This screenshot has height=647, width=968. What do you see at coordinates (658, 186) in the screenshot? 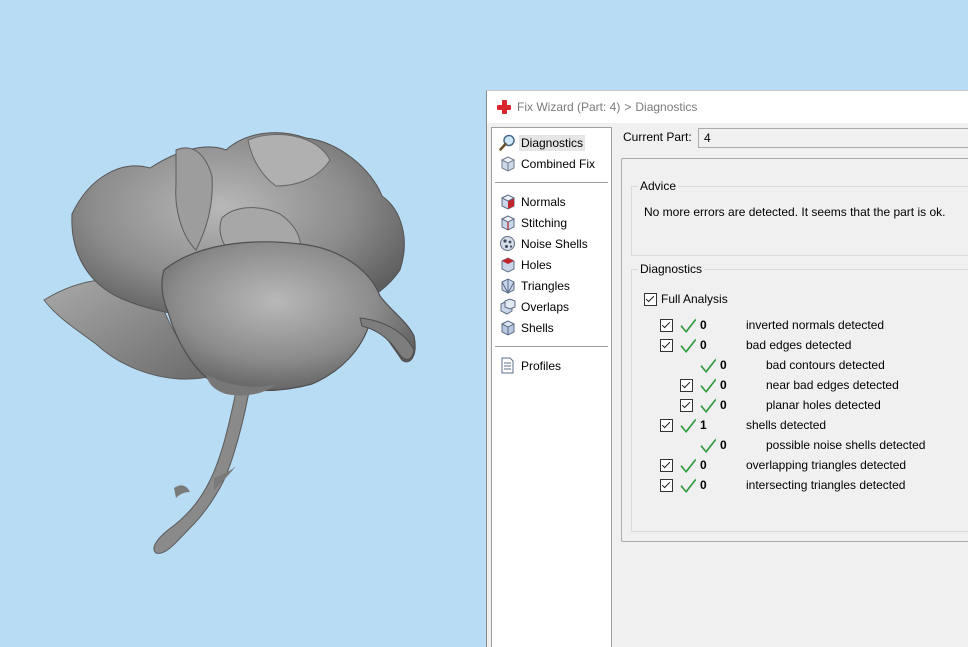
I see `advice-legend: Advice` at bounding box center [658, 186].